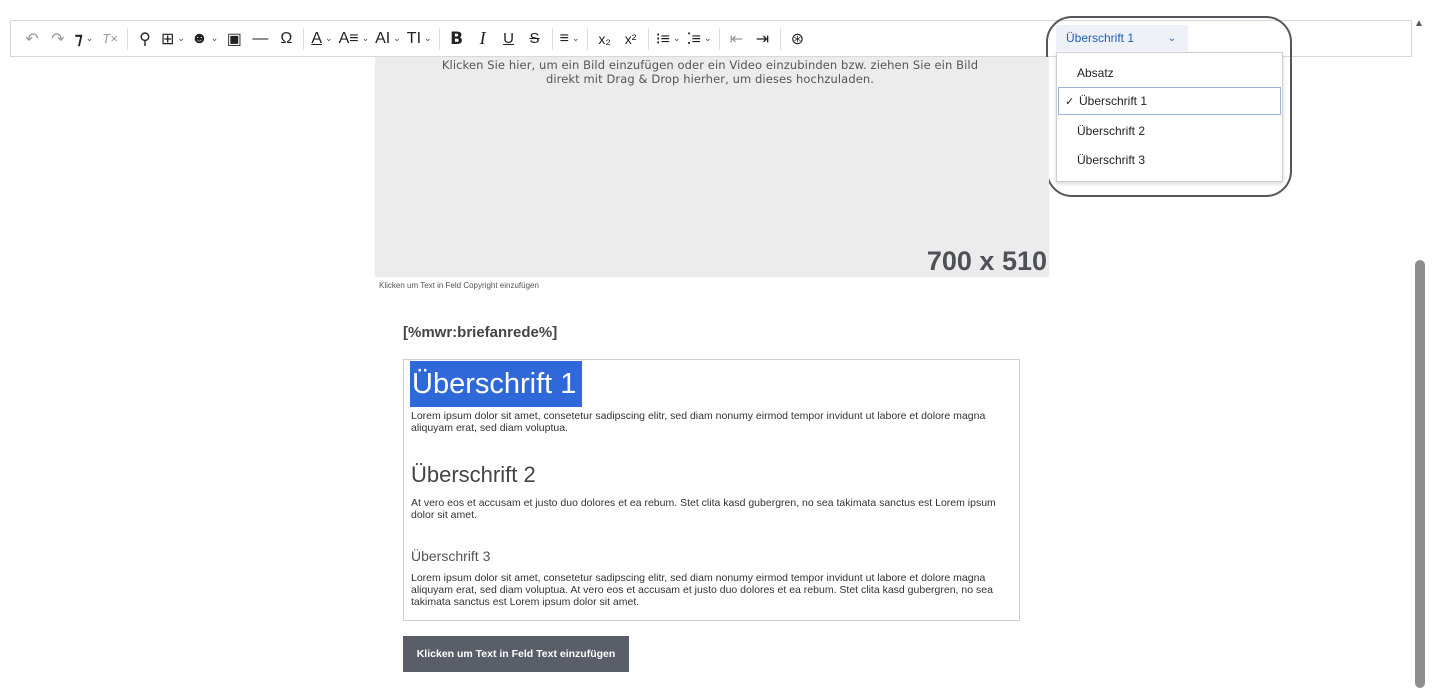 The height and width of the screenshot is (688, 1432). What do you see at coordinates (737, 39) in the screenshot?
I see `outdent-icon: ⇤` at bounding box center [737, 39].